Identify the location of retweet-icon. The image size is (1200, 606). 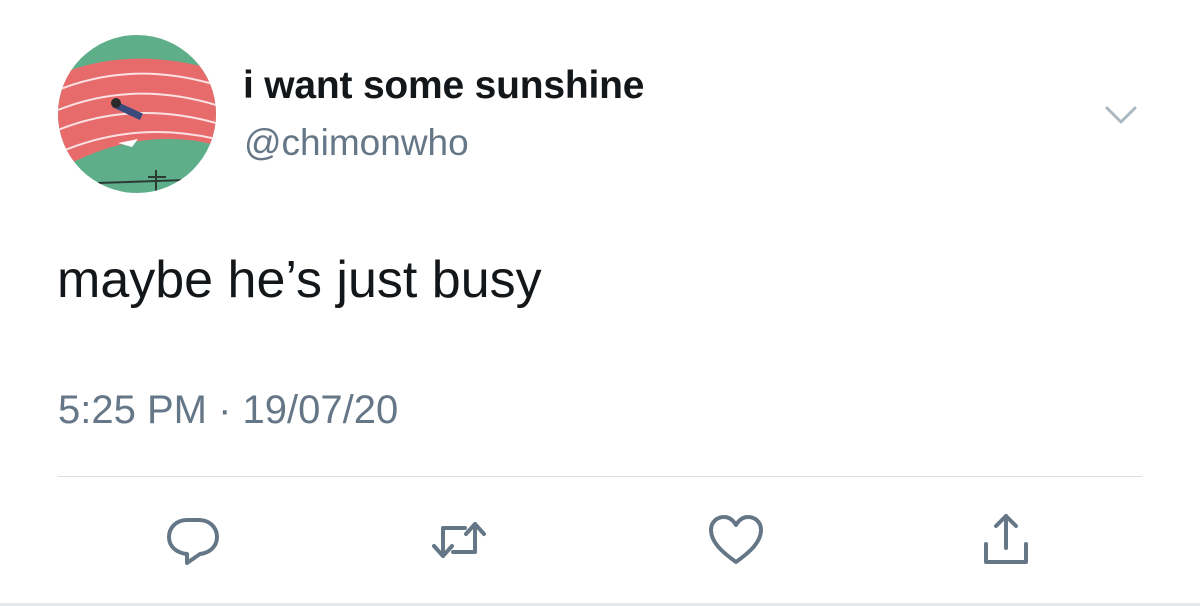
(459, 540).